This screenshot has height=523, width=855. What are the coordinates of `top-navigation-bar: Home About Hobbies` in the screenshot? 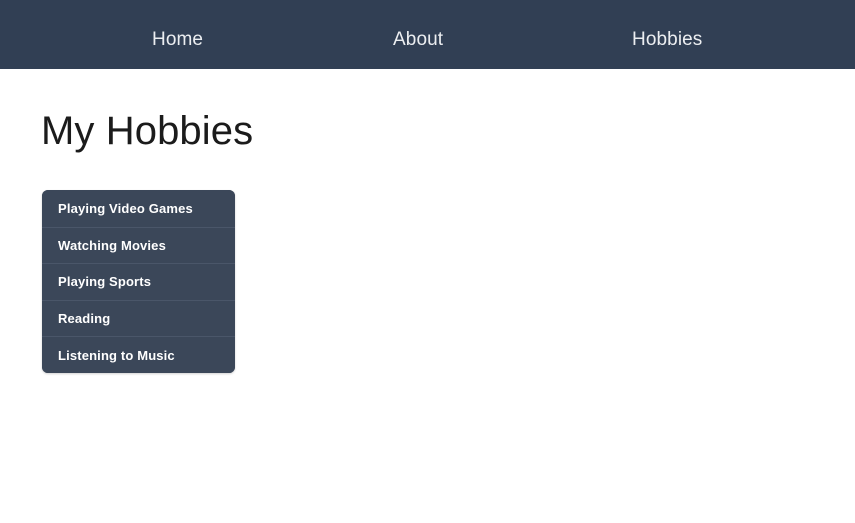 It's located at (427, 34).